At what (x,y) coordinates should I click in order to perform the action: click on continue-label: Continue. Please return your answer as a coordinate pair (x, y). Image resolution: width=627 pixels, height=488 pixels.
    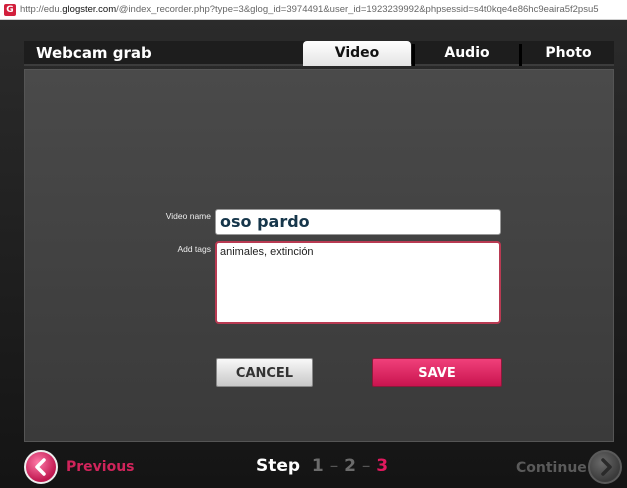
    Looking at the image, I should click on (551, 468).